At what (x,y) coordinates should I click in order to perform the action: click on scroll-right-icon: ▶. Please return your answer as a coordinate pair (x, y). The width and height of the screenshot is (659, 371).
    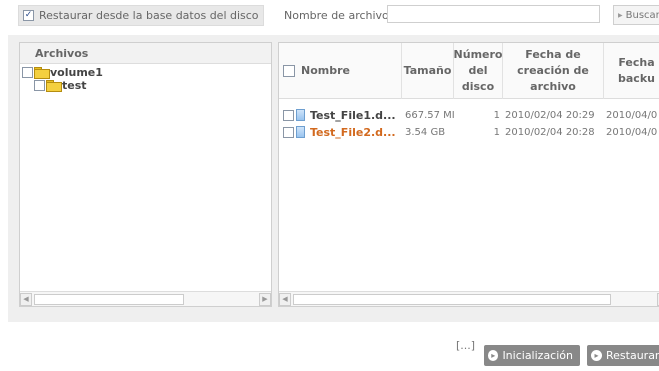
    Looking at the image, I should click on (265, 299).